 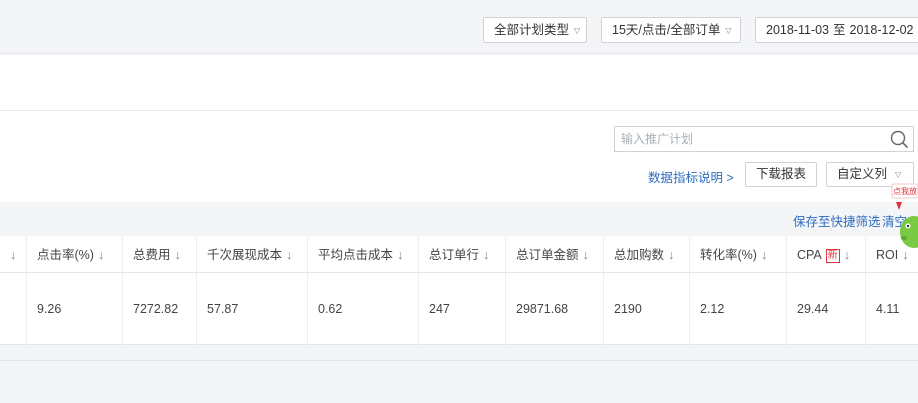 I want to click on quick-filter-row: 保存至快捷筛选 清空, so click(x=459, y=219).